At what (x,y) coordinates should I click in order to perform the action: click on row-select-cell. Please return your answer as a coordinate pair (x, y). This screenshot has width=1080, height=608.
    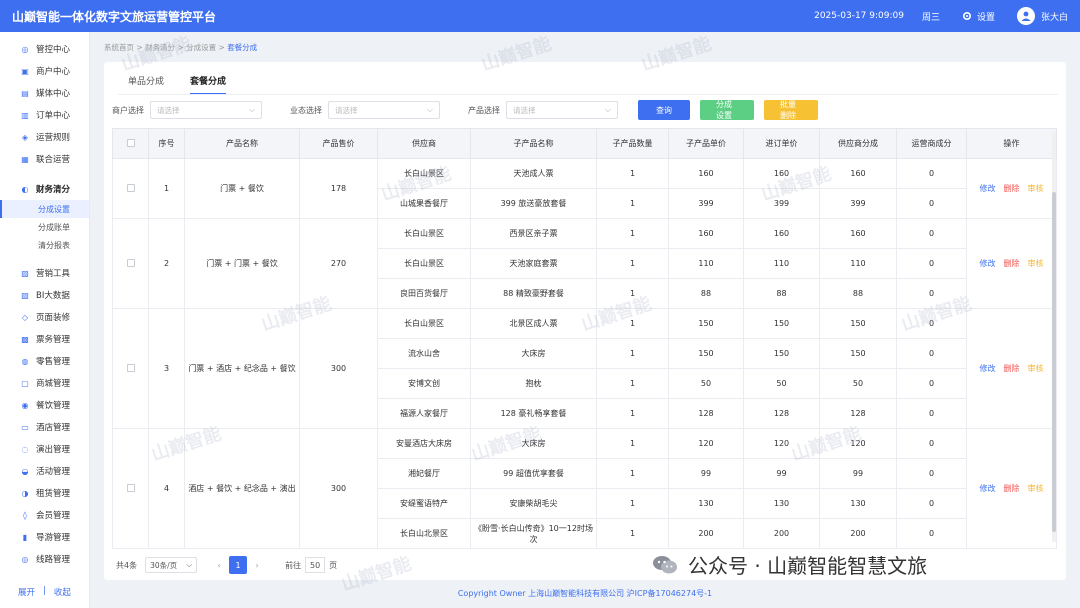
    Looking at the image, I should click on (130, 188).